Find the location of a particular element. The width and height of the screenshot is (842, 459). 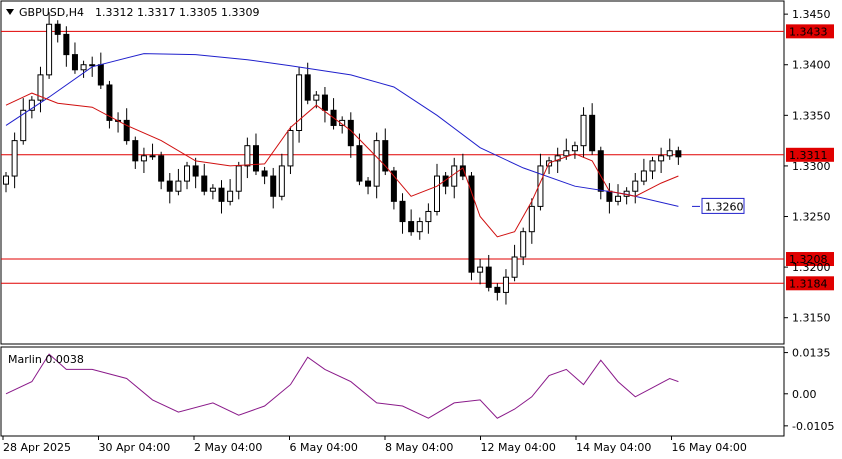

price-tick-label: 1.3200 is located at coordinates (811, 267).